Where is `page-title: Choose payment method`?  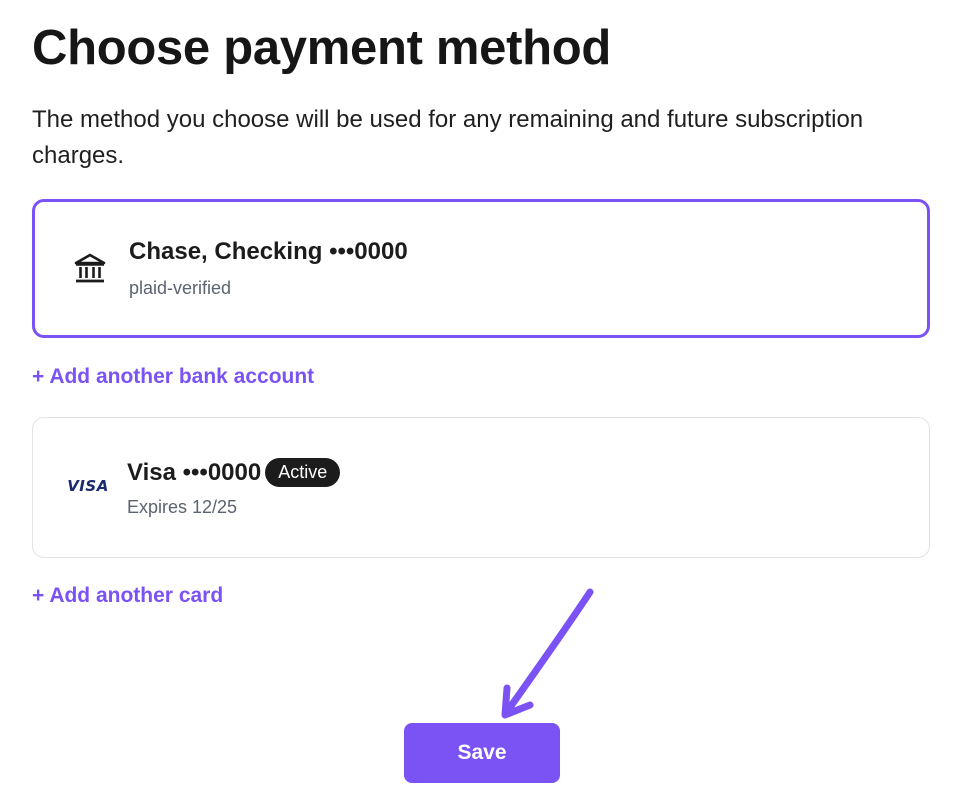
page-title: Choose payment method is located at coordinates (322, 48).